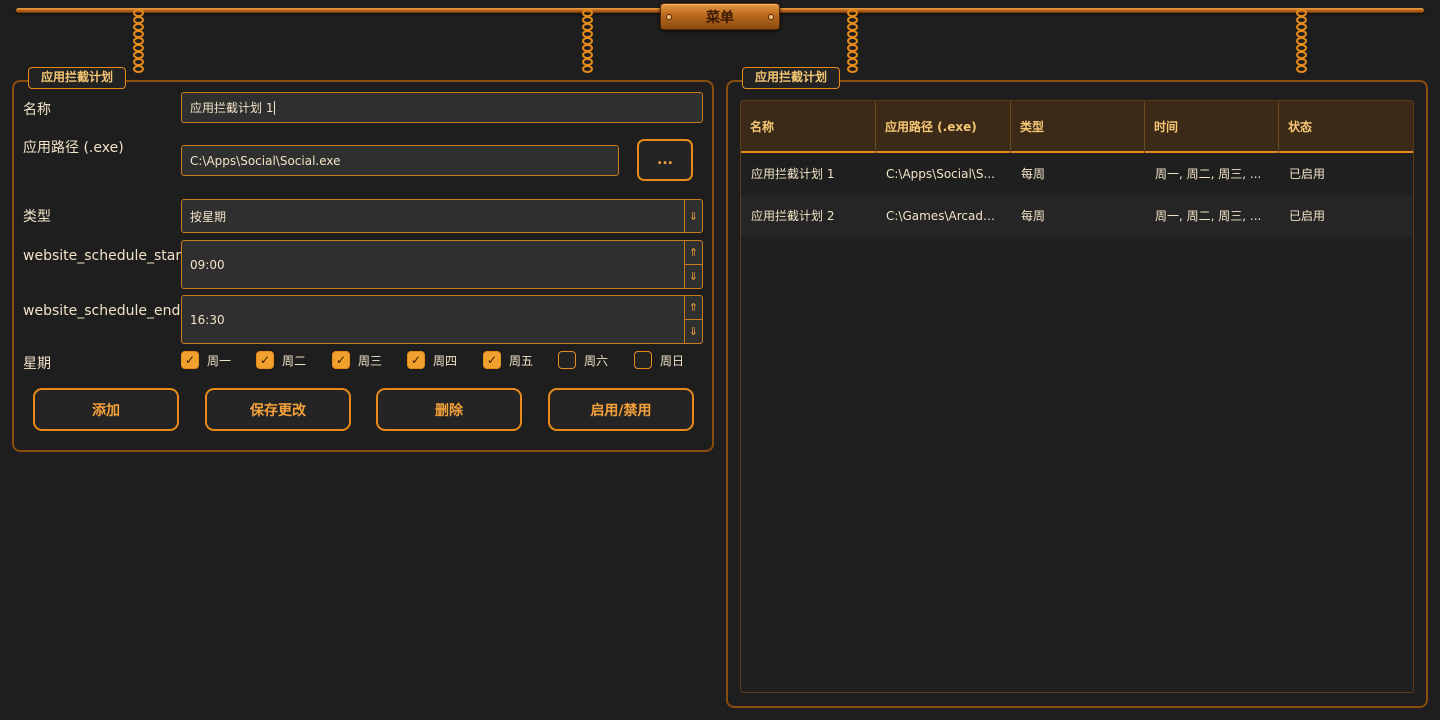  What do you see at coordinates (106, 409) in the screenshot?
I see `add-button: 添加` at bounding box center [106, 409].